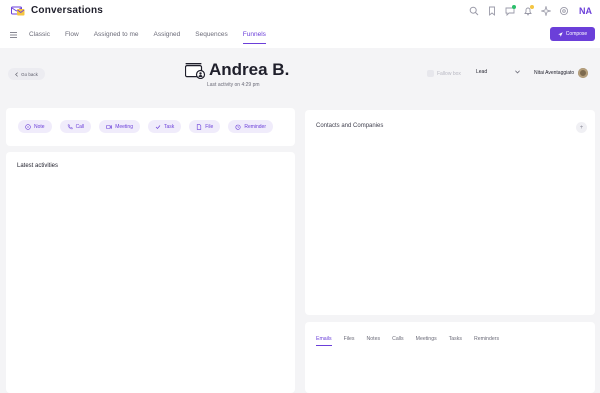 The image size is (600, 393). Describe the element at coordinates (498, 72) in the screenshot. I see `stage-select: Lead` at that location.